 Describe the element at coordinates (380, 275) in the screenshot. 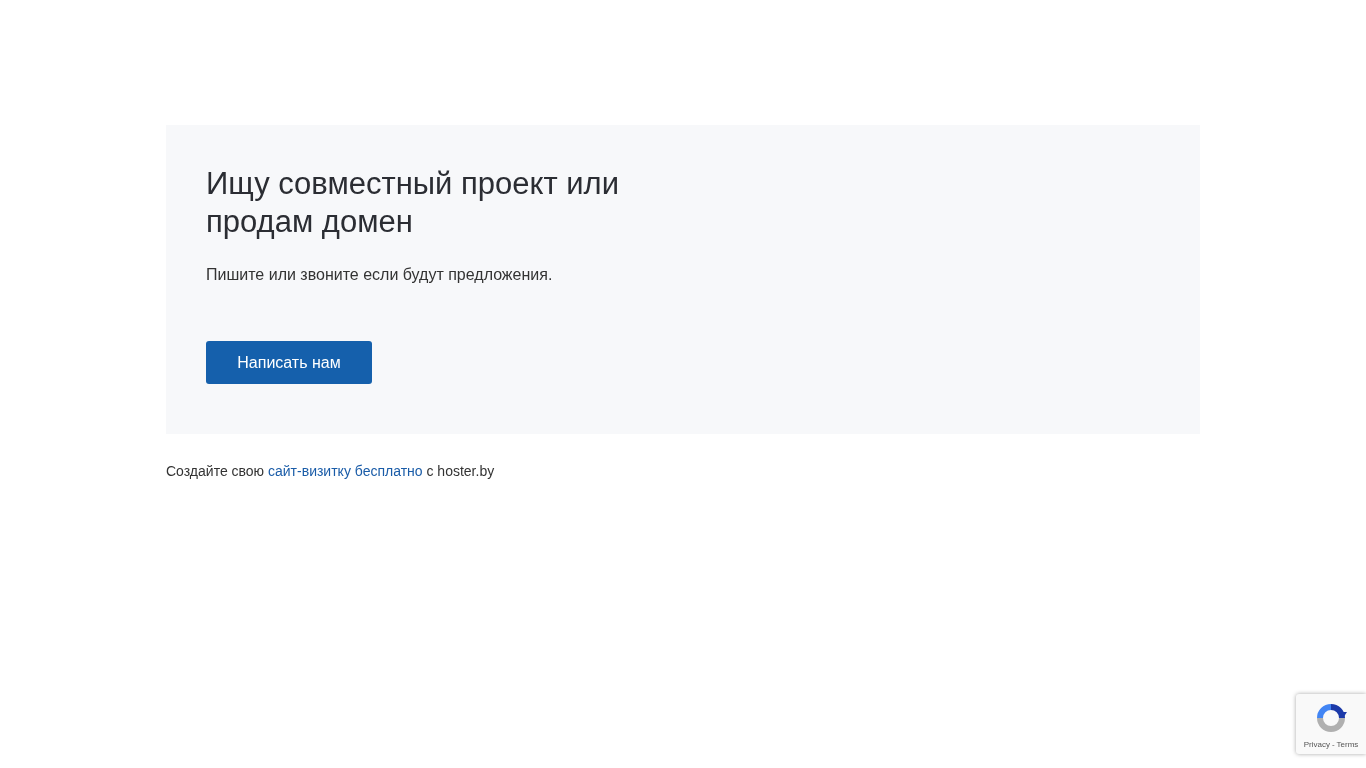

I see `description-text: Пишите или звоните если будут предложения.` at that location.